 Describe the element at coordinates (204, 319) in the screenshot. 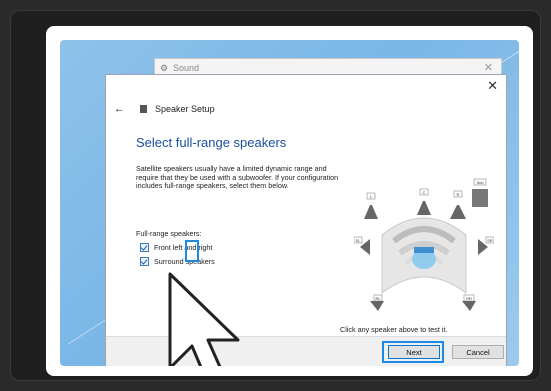

I see `mouse-pointer-icon` at that location.